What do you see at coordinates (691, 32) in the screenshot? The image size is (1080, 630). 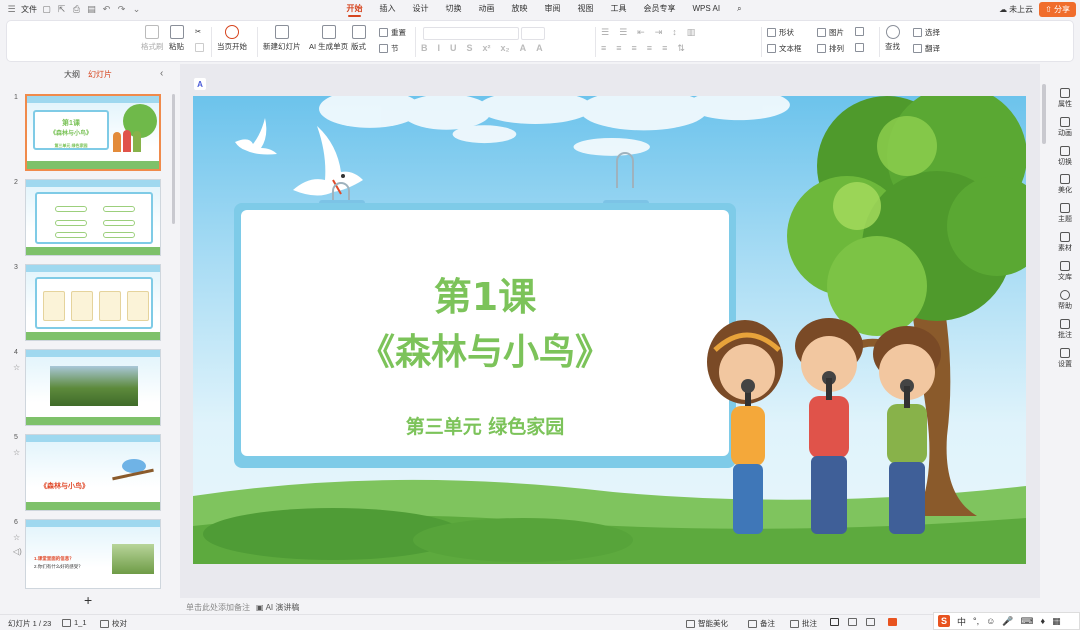 I see `columns-icon: ▥` at bounding box center [691, 32].